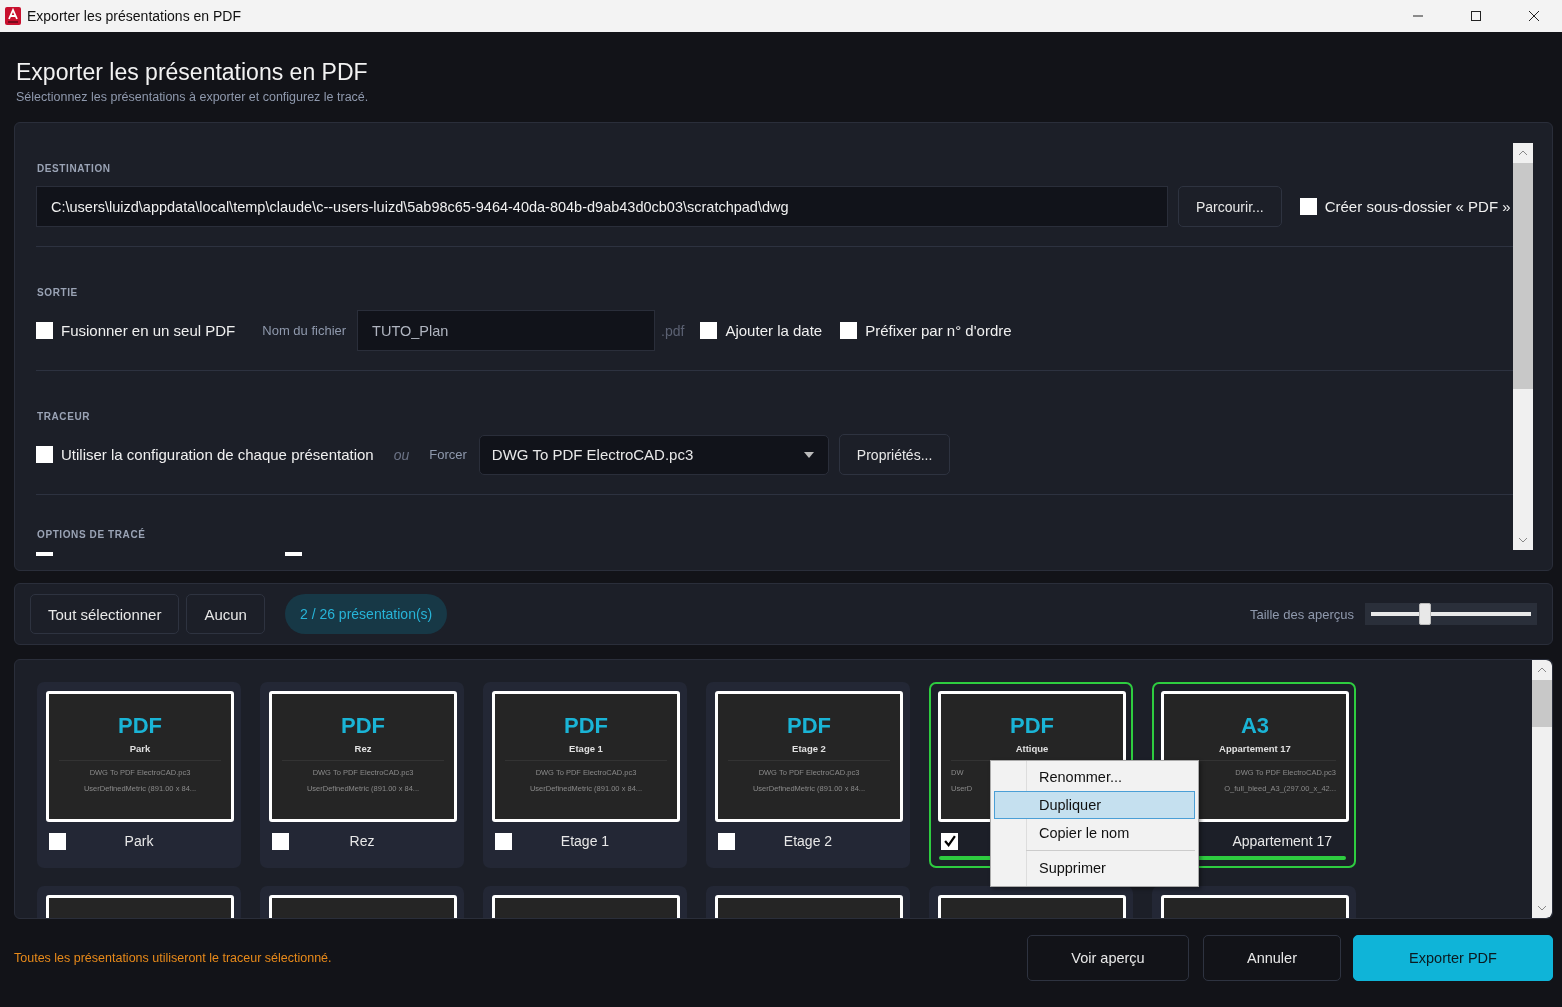  I want to click on layout-name: Park, so click(139, 841).